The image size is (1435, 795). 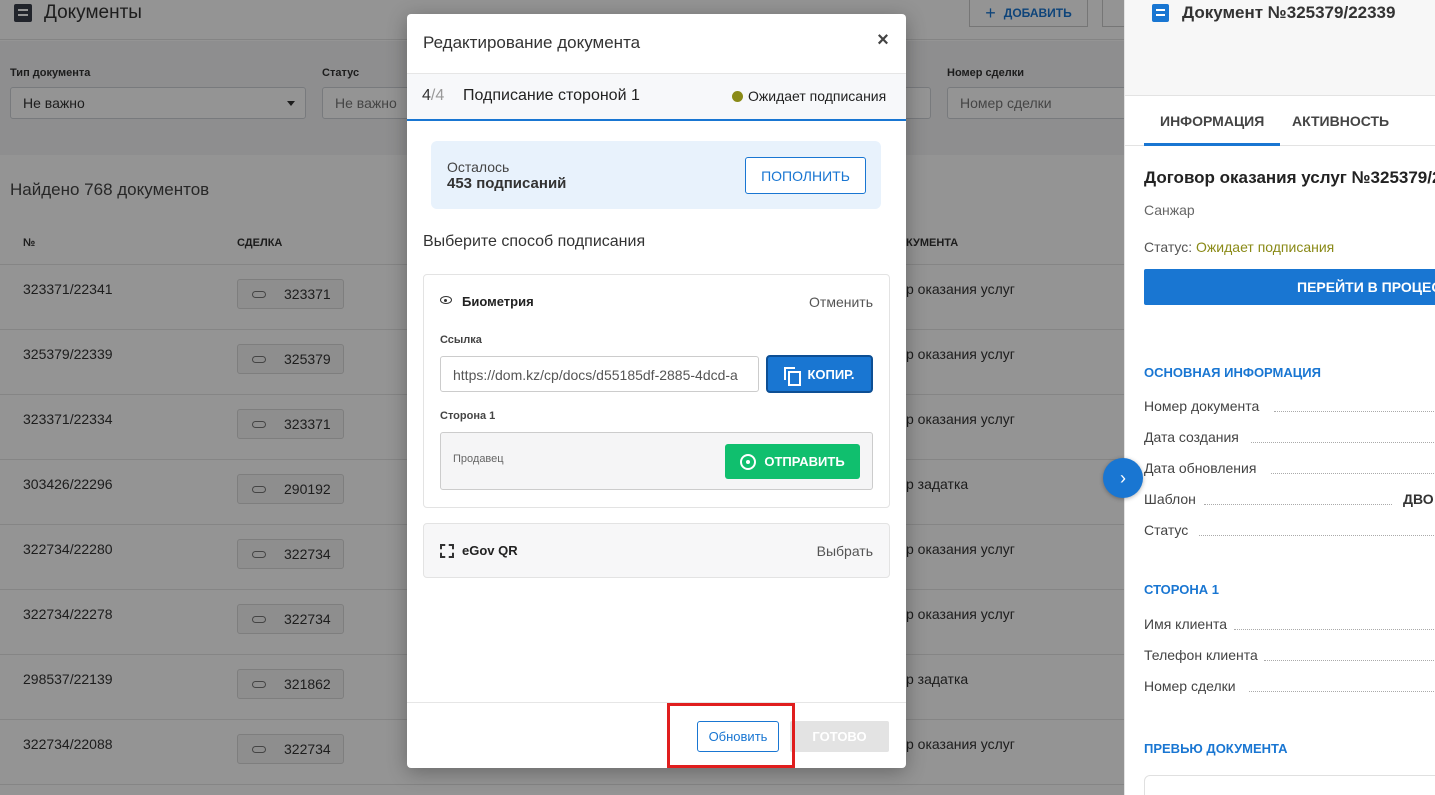 What do you see at coordinates (461, 340) in the screenshot?
I see `link-label: Ссылка` at bounding box center [461, 340].